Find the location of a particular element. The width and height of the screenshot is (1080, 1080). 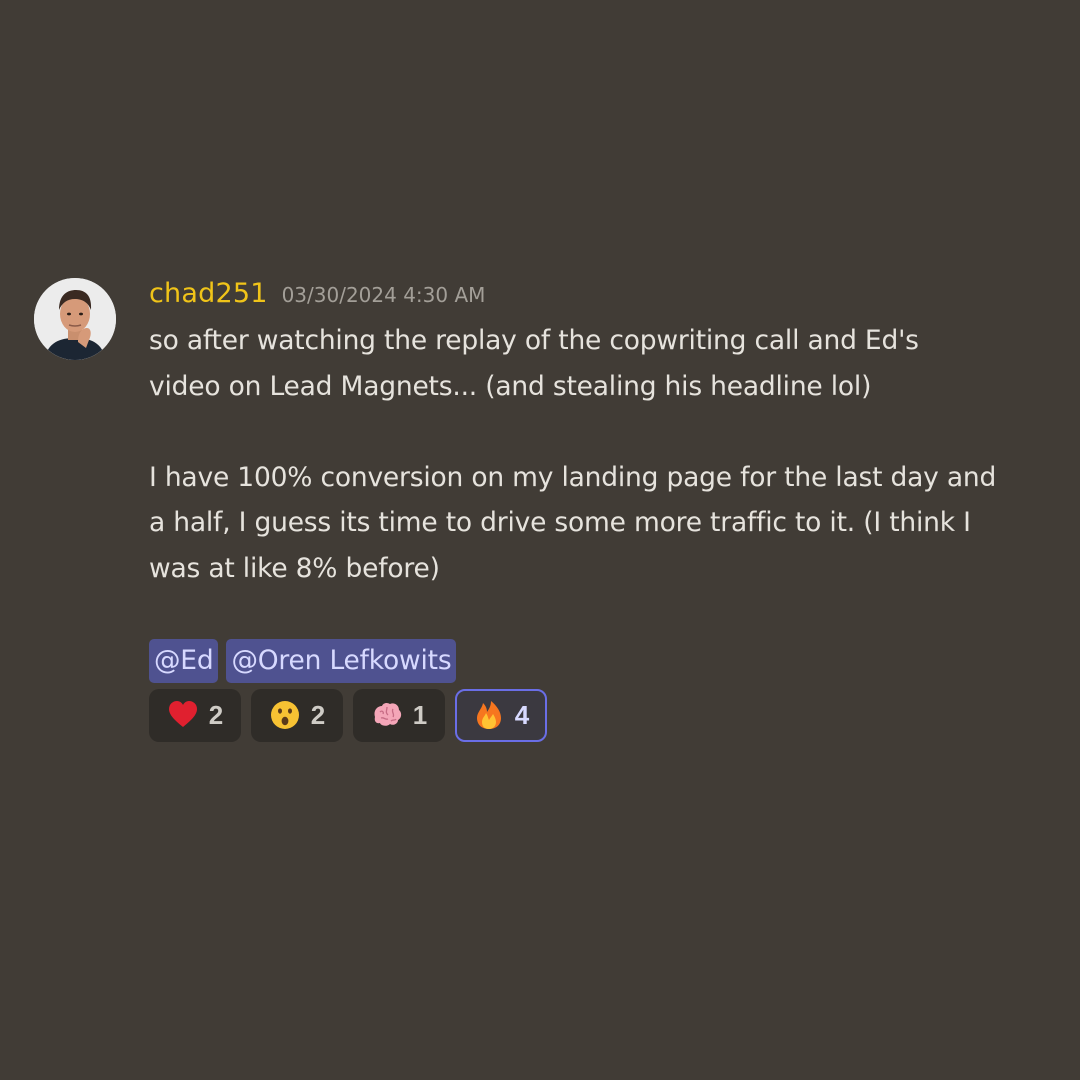

reaction-hushed-face: 2 is located at coordinates (297, 715).